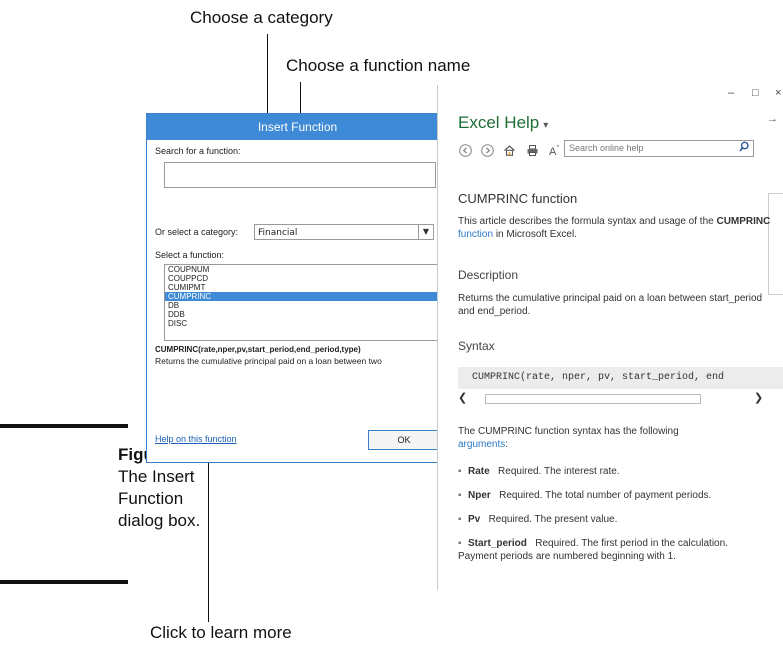 The width and height of the screenshot is (783, 647). Describe the element at coordinates (261, 17) in the screenshot. I see `callout-choose-category: Choose a category` at that location.